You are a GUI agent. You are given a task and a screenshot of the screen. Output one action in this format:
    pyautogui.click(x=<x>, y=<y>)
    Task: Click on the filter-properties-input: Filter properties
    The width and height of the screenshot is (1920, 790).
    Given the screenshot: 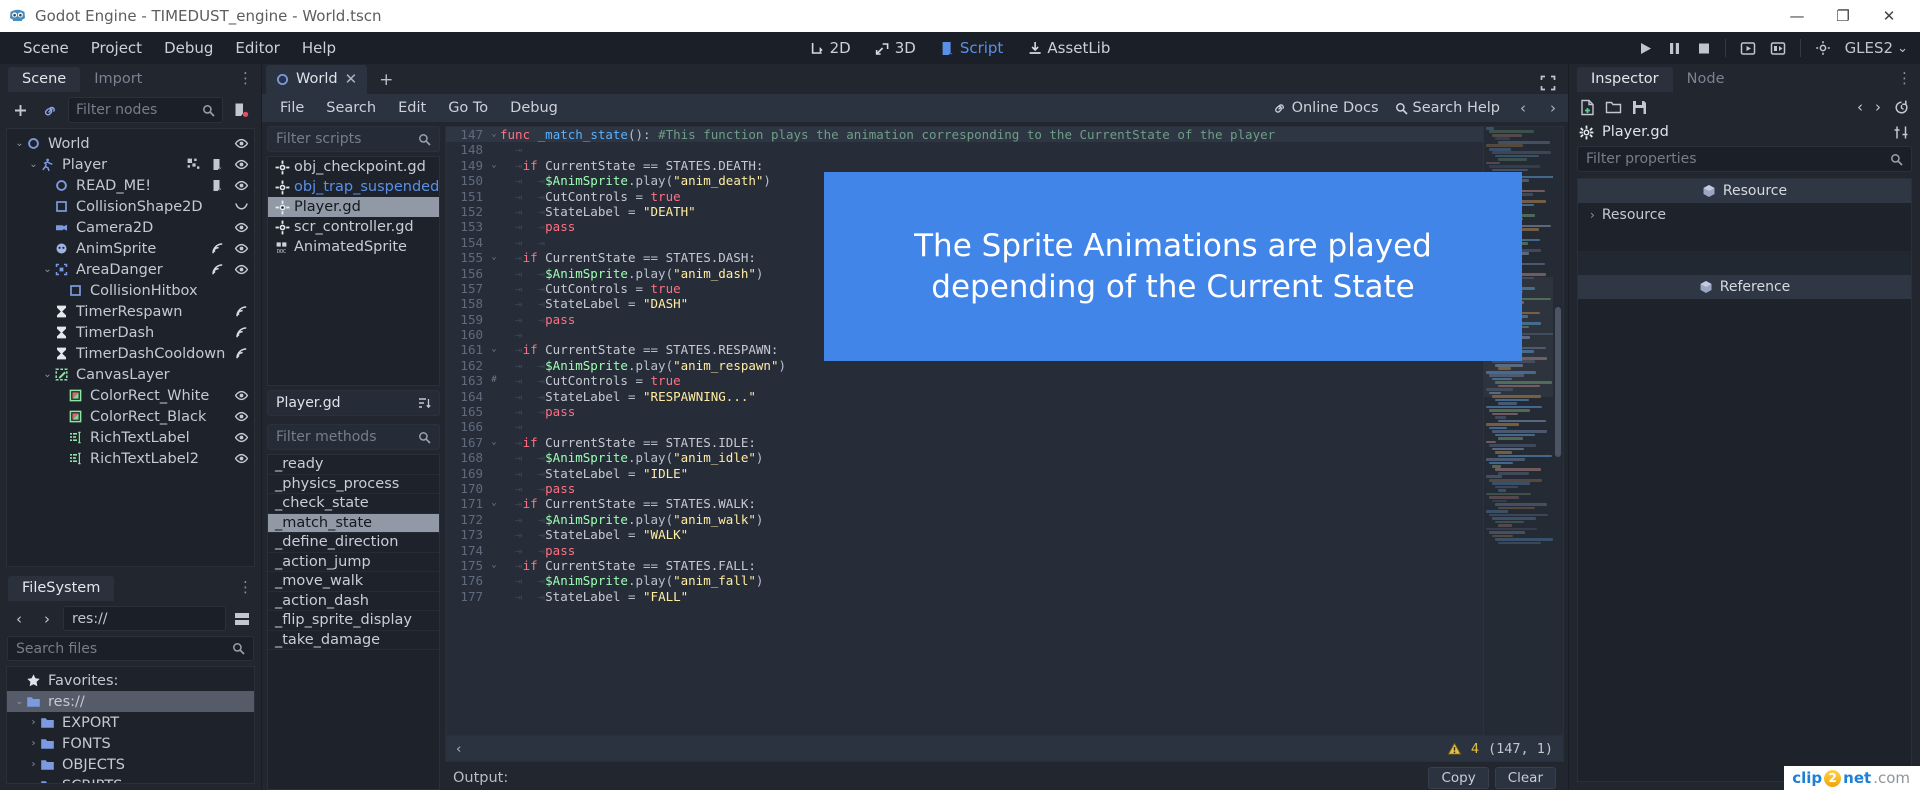 What is the action you would take?
    pyautogui.click(x=1744, y=159)
    